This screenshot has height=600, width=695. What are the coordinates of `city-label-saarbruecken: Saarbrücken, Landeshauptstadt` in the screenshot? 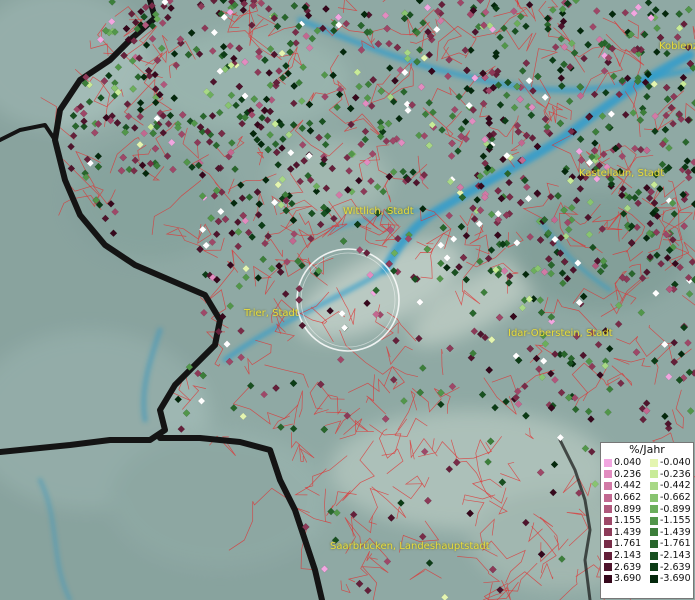 It's located at (410, 546).